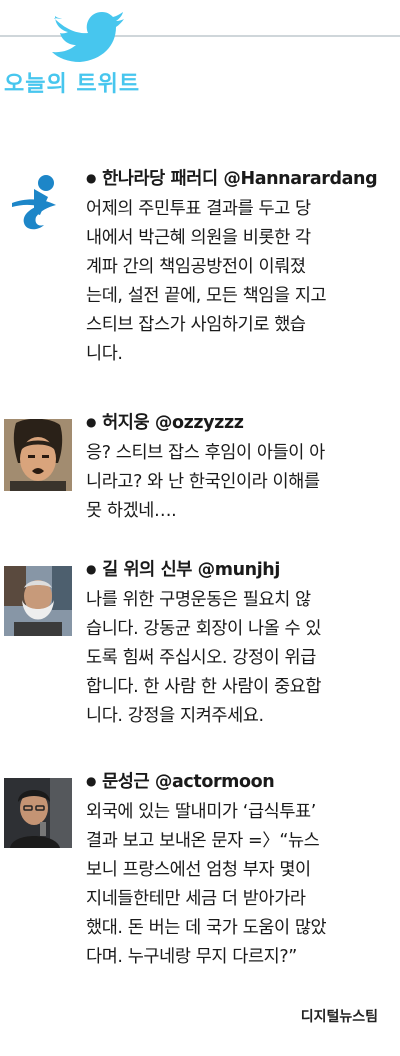 The image size is (400, 1056). I want to click on tweet-line: 스티브 잡스가 사임하기로 했습, so click(196, 325).